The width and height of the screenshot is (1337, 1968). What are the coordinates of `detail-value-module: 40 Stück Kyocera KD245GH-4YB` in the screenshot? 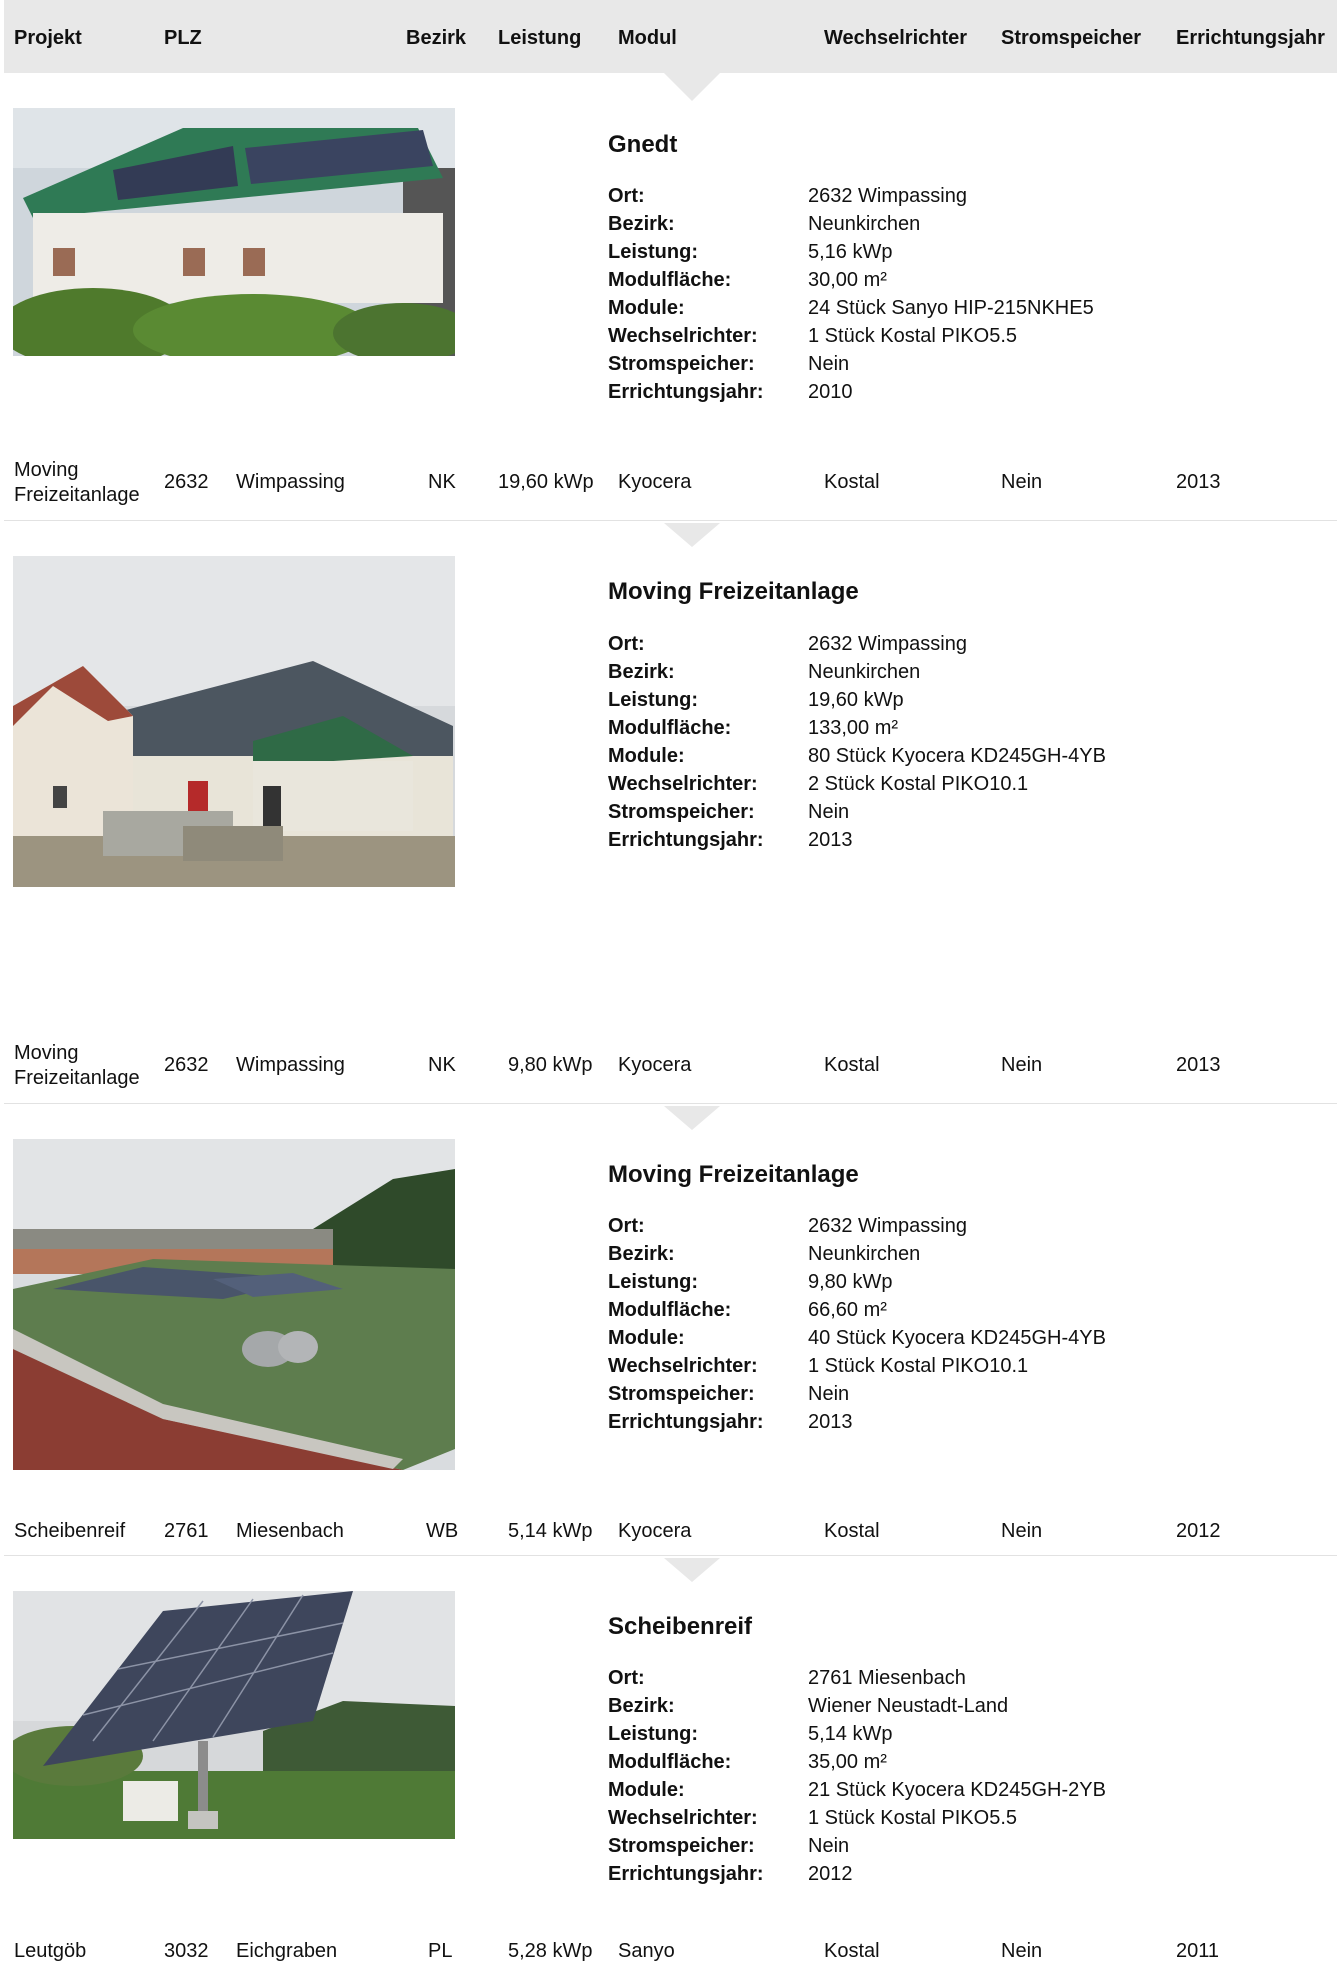 It's located at (957, 1338).